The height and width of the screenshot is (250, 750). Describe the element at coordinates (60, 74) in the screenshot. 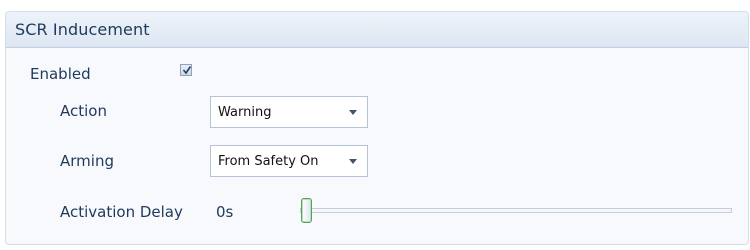

I see `enabled-label: Enabled` at that location.